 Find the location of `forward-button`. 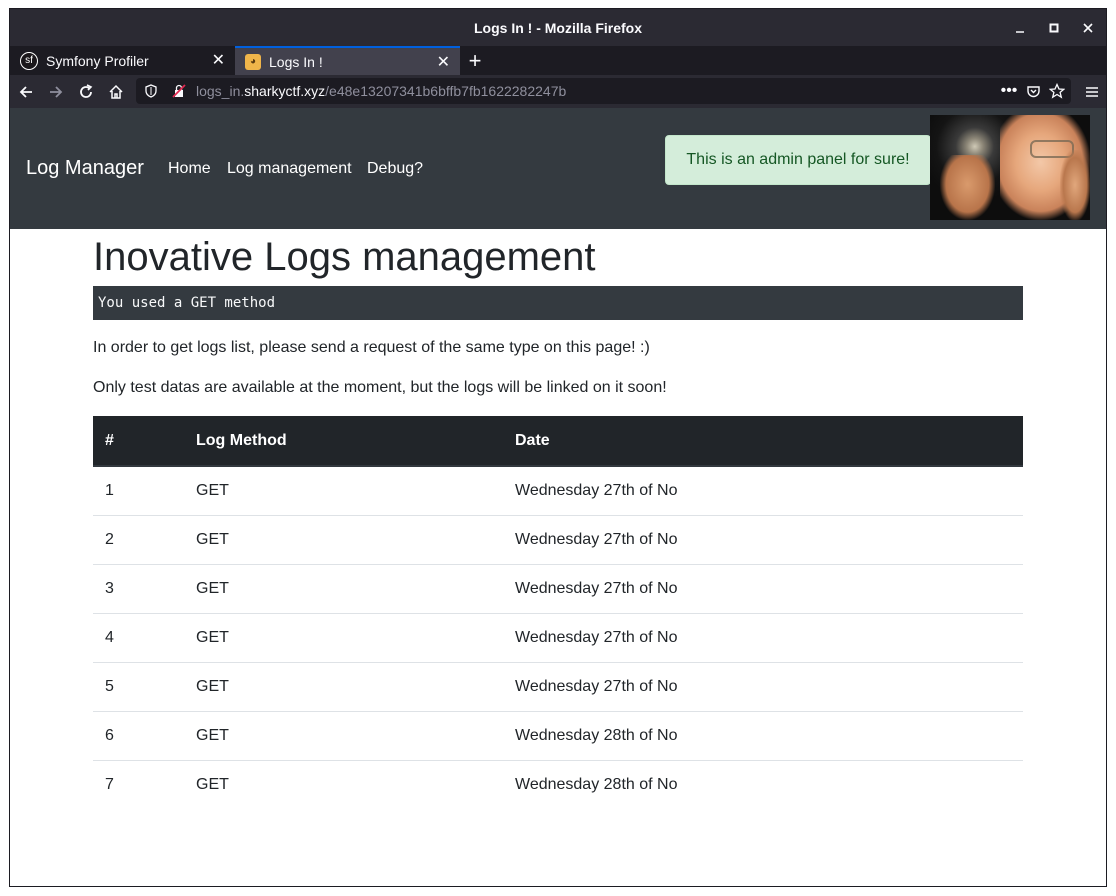

forward-button is located at coordinates (56, 91).